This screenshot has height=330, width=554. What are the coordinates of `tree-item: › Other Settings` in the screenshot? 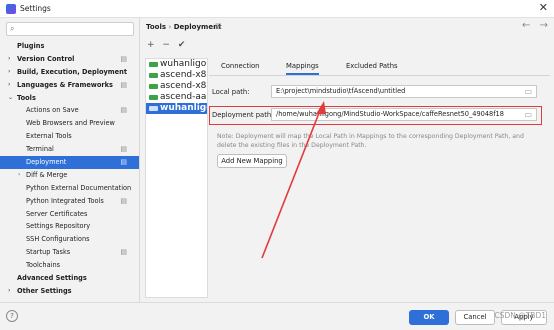 It's located at (69, 291).